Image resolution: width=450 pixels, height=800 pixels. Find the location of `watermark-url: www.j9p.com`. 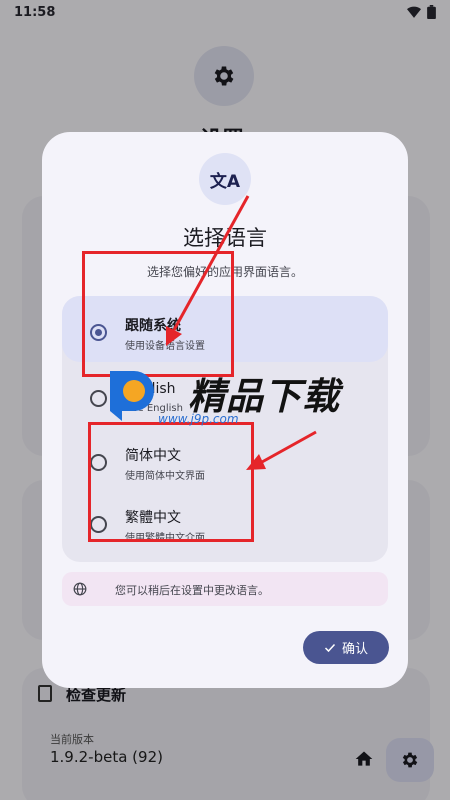

watermark-url: www.j9p.com is located at coordinates (198, 419).